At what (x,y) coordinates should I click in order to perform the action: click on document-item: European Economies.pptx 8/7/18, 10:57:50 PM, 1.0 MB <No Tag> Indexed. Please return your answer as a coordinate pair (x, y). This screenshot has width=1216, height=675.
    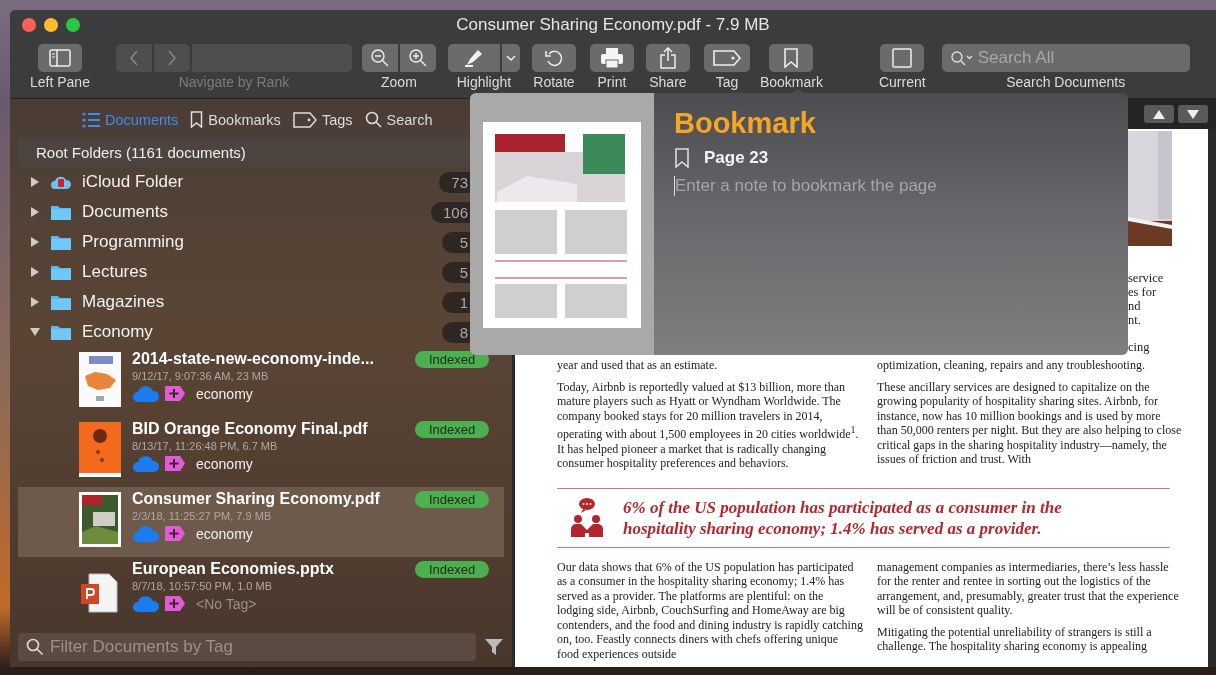
    Looking at the image, I should click on (261, 592).